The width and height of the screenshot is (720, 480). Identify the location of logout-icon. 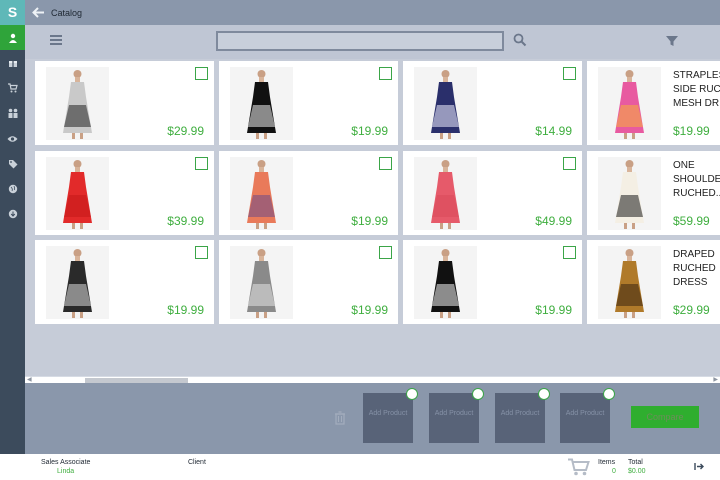
(699, 466).